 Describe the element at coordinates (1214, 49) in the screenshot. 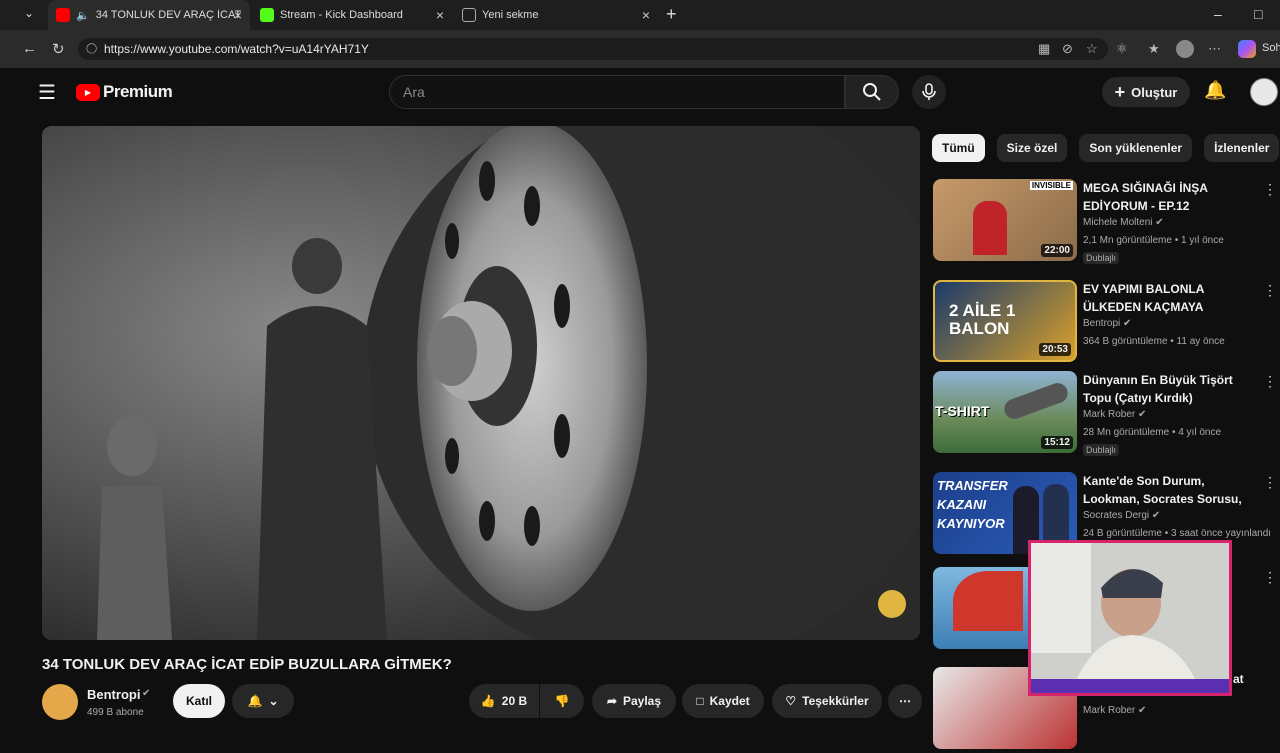

I see `more-options-icon: ⋯` at that location.